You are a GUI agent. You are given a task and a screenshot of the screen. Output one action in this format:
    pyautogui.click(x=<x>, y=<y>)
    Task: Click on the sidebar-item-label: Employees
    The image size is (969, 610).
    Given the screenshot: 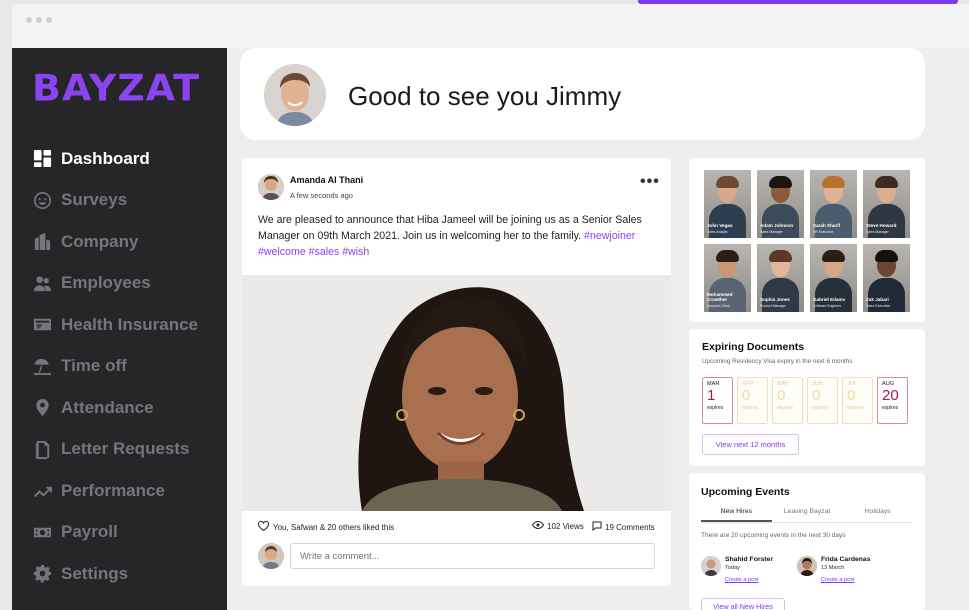 What is the action you would take?
    pyautogui.click(x=106, y=283)
    